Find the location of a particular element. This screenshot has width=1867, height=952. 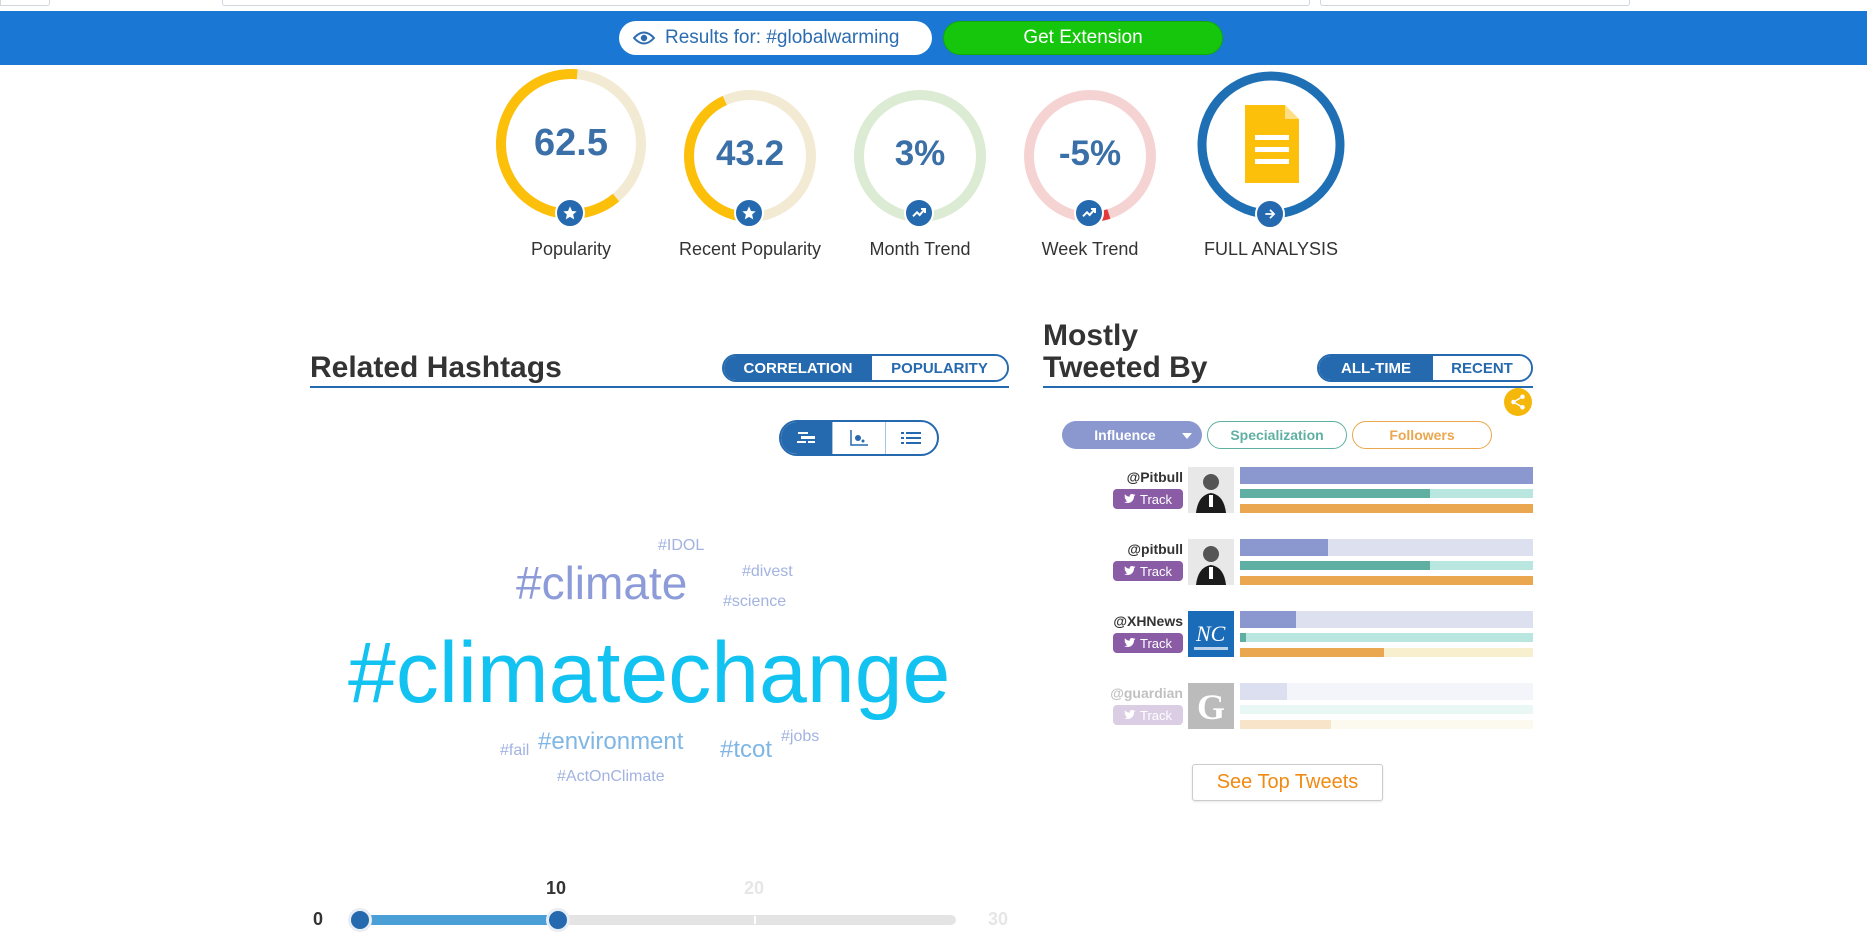

week-trend-badge is located at coordinates (1089, 213).